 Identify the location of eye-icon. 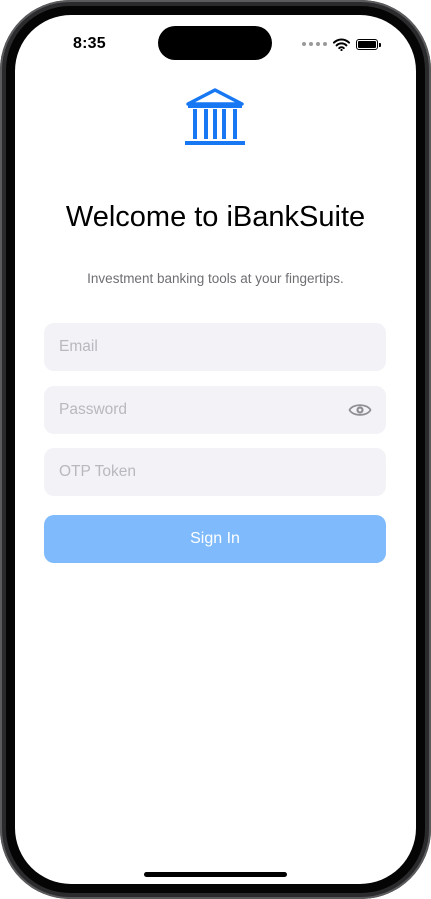
(360, 410).